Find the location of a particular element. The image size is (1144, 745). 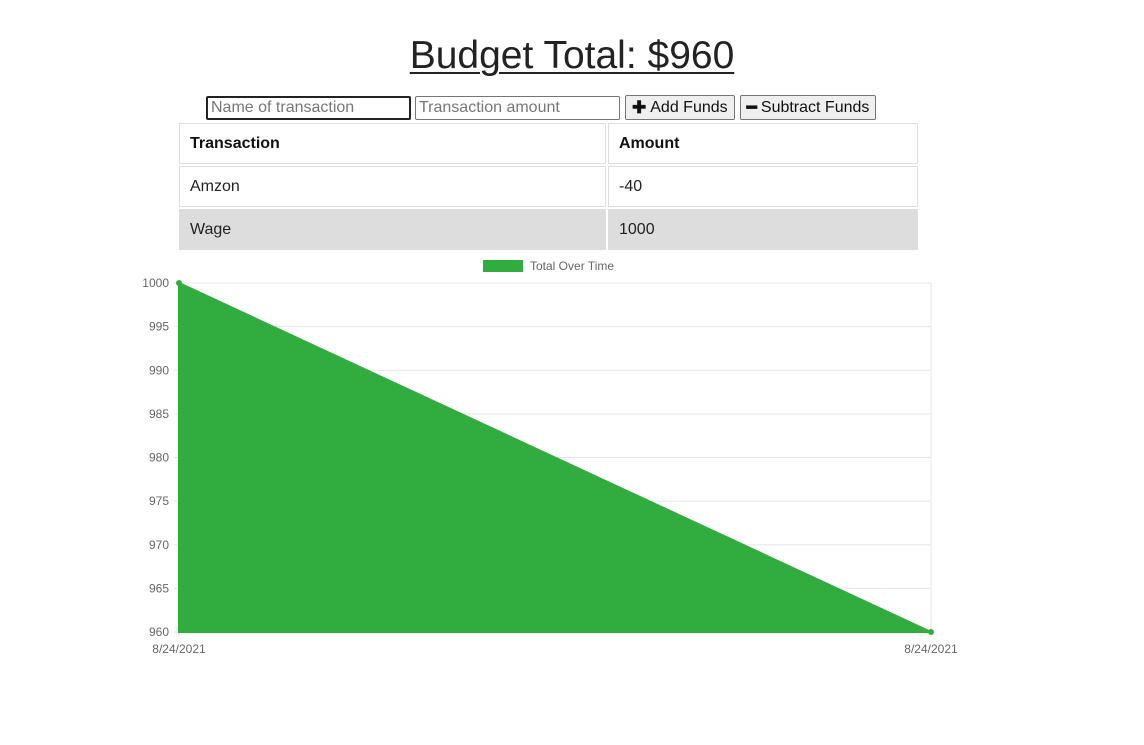

table-row: Wage 1000 is located at coordinates (548, 229).